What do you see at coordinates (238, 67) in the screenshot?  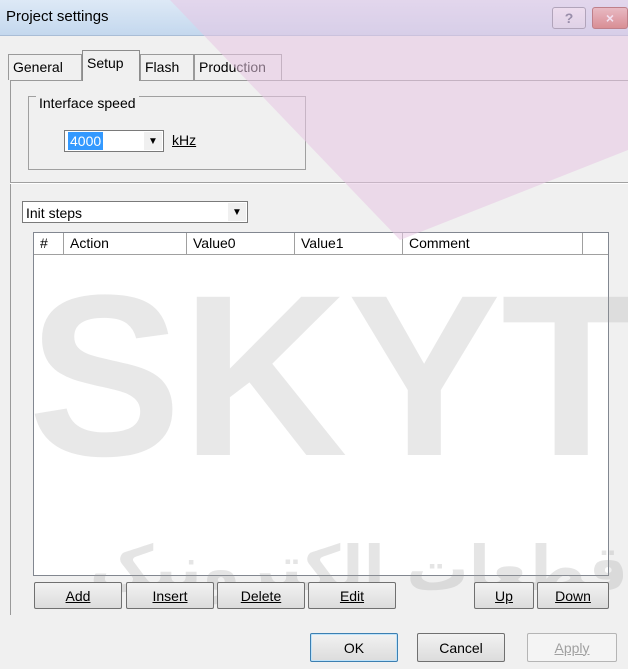 I see `tab-production: Production` at bounding box center [238, 67].